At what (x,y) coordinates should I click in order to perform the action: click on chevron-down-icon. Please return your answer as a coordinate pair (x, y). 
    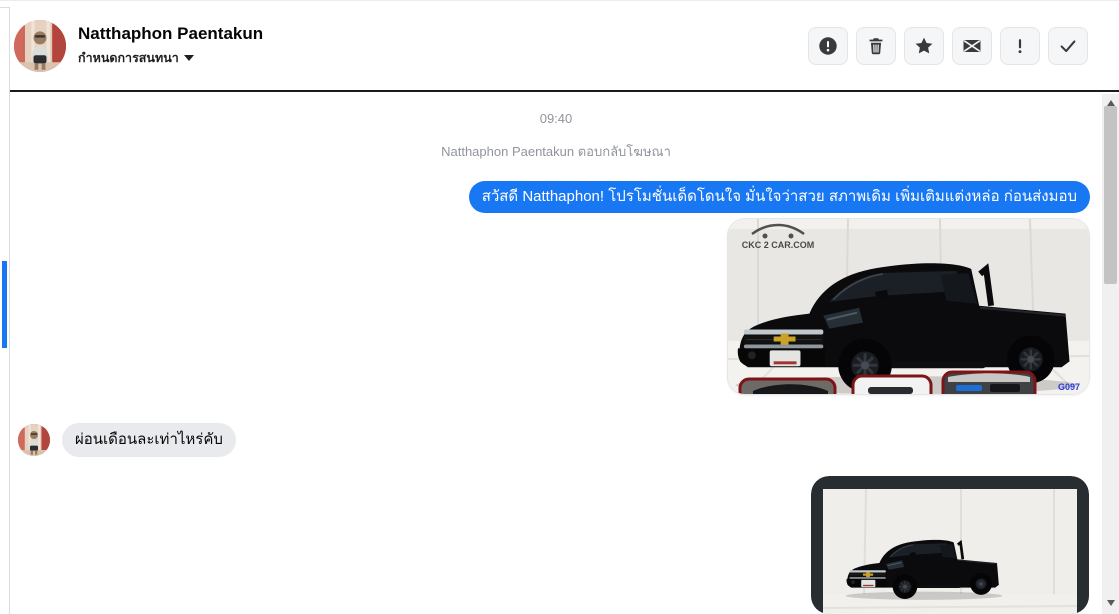
    Looking at the image, I should click on (188, 58).